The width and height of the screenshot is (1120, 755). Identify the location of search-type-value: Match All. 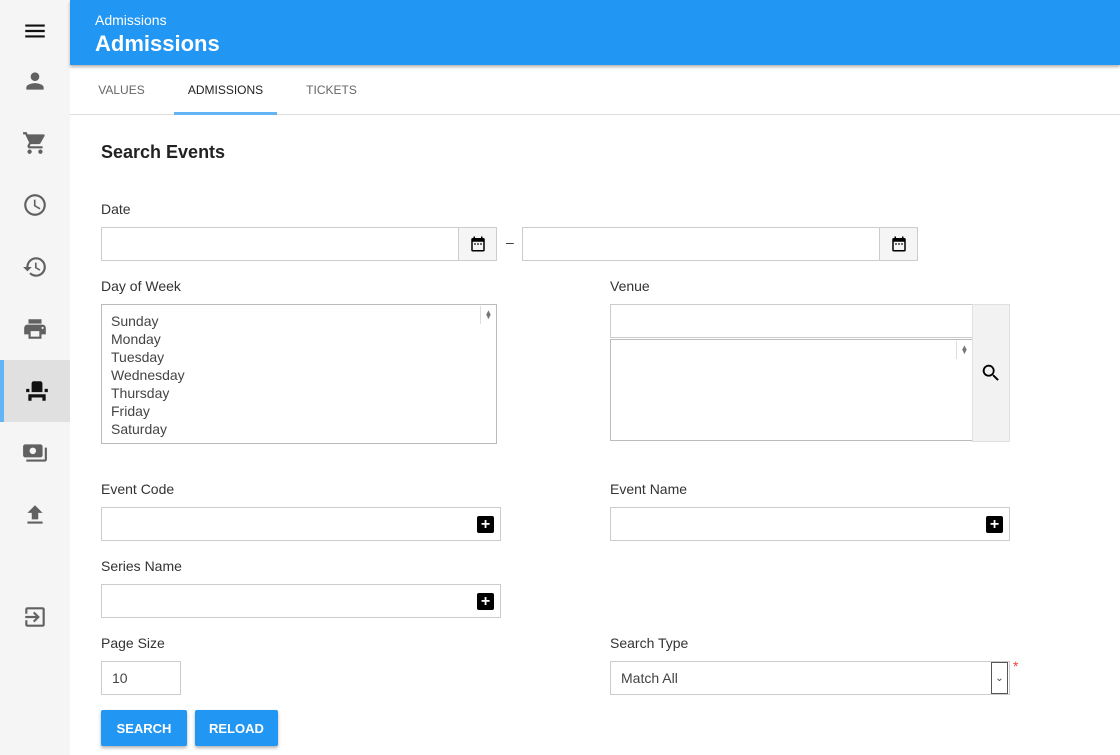
(649, 678).